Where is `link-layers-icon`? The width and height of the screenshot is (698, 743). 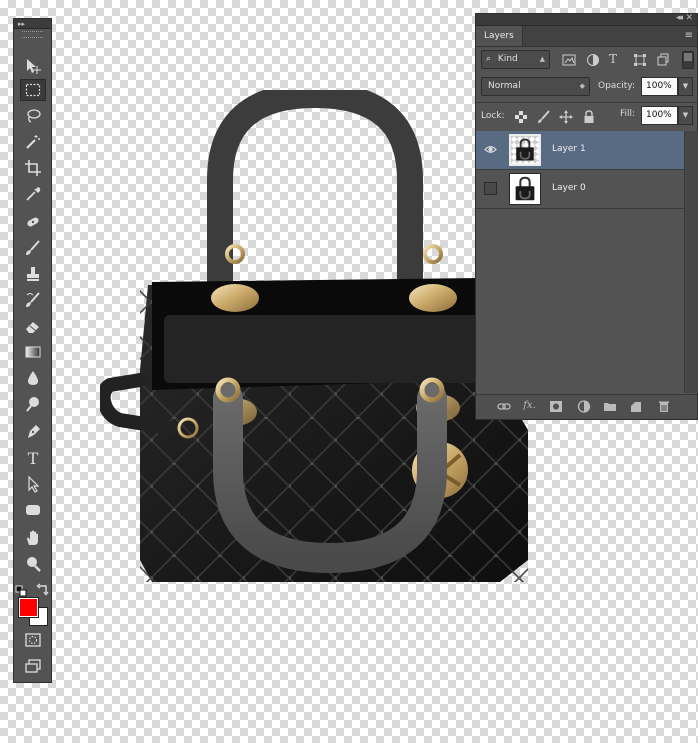 link-layers-icon is located at coordinates (503, 407).